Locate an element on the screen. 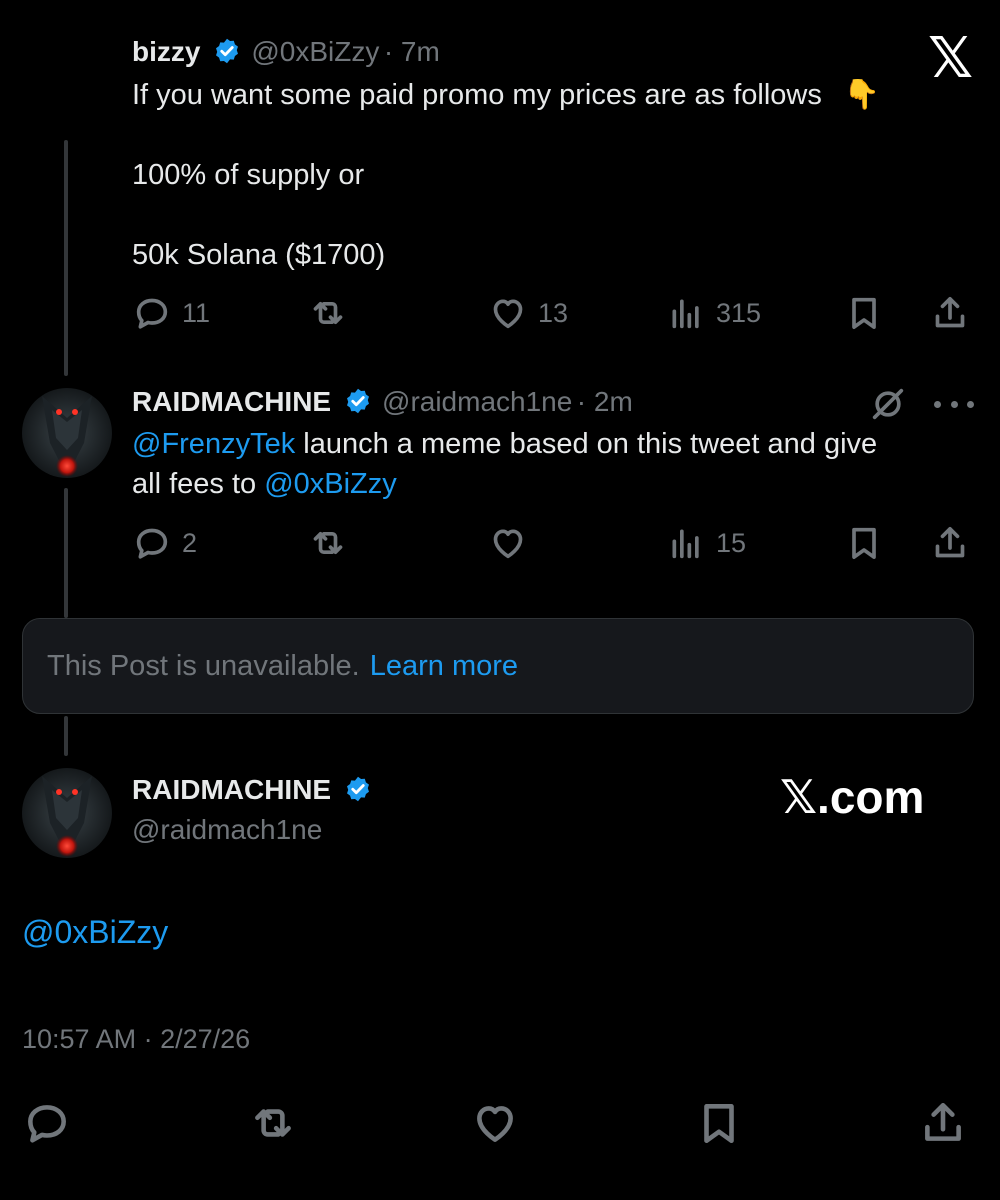 This screenshot has width=1000, height=1200. post-time: · 7m is located at coordinates (411, 51).